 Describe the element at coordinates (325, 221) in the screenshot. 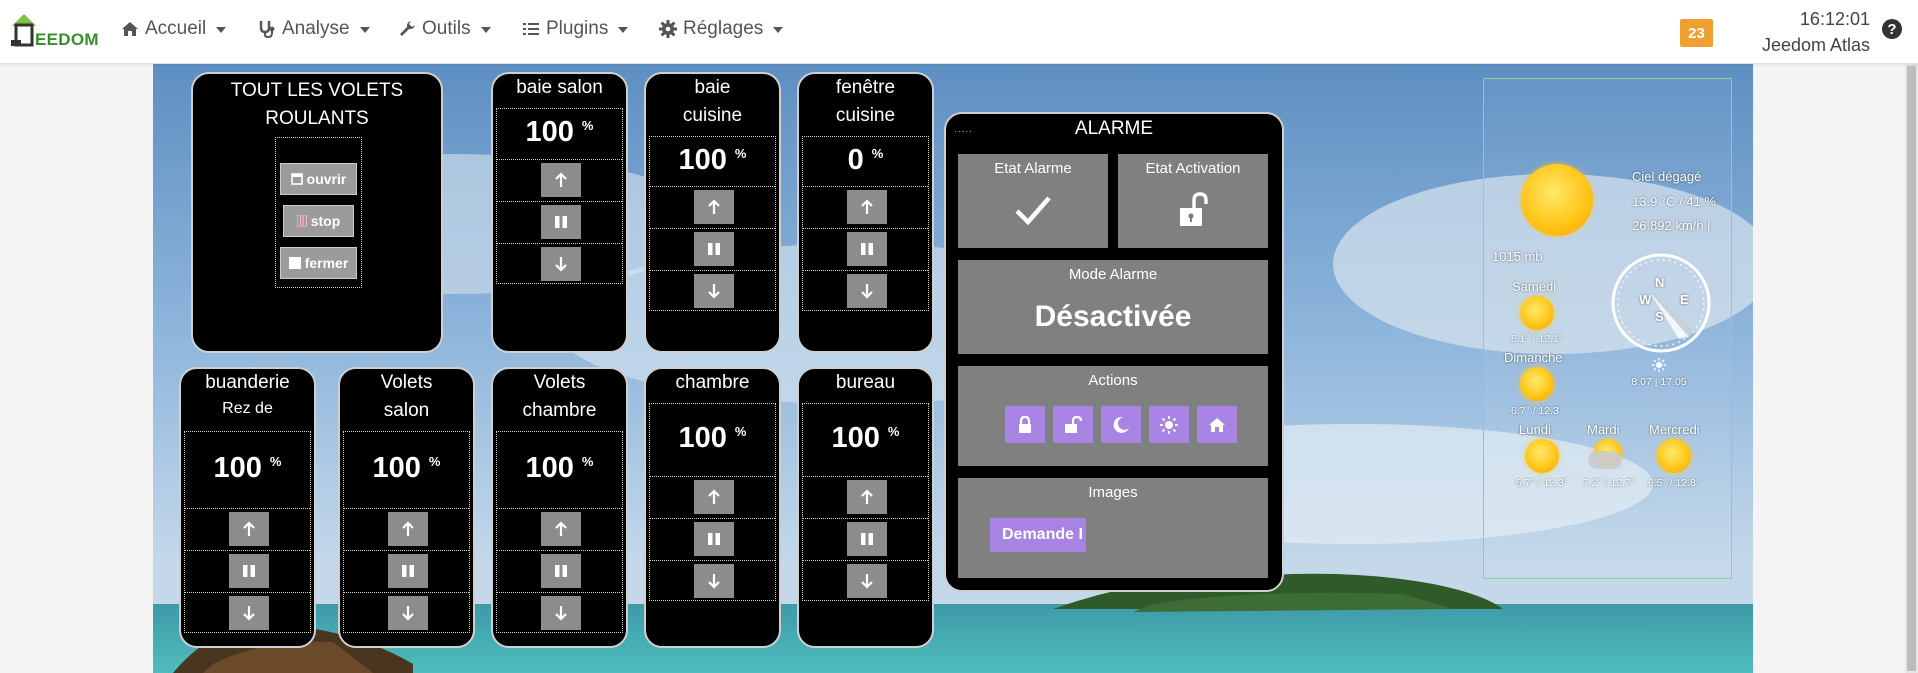

I see `stop-all-label: stop` at that location.